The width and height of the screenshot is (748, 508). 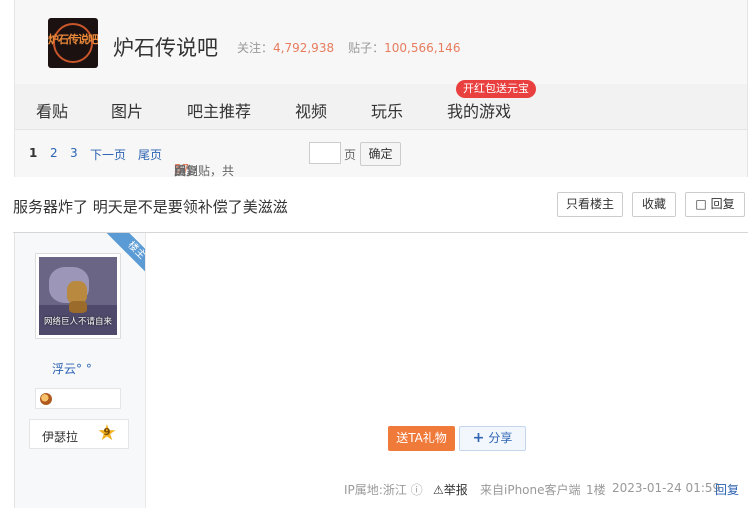 What do you see at coordinates (46, 399) in the screenshot?
I see `member-badge-icon` at bounding box center [46, 399].